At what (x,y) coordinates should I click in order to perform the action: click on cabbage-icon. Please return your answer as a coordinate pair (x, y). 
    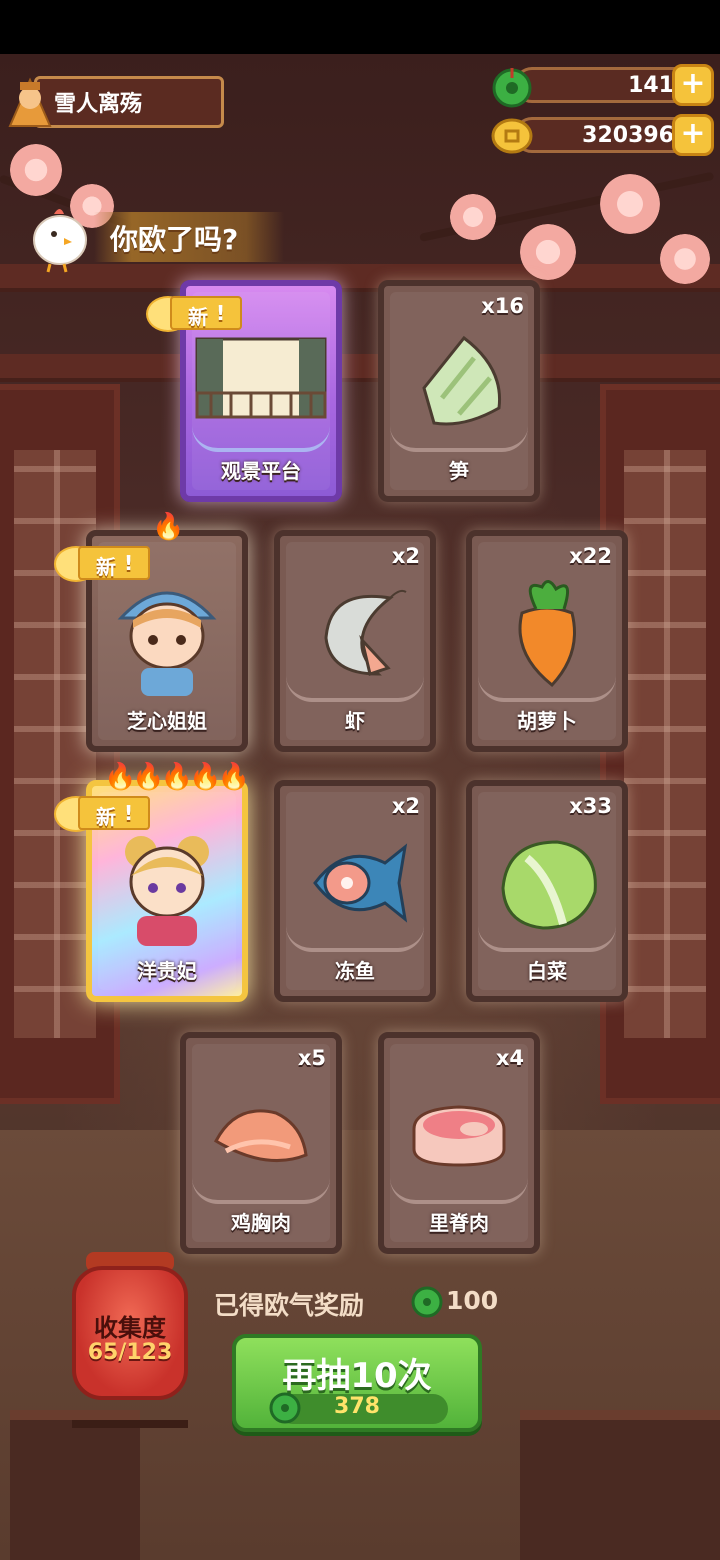
    Looking at the image, I should click on (549, 885).